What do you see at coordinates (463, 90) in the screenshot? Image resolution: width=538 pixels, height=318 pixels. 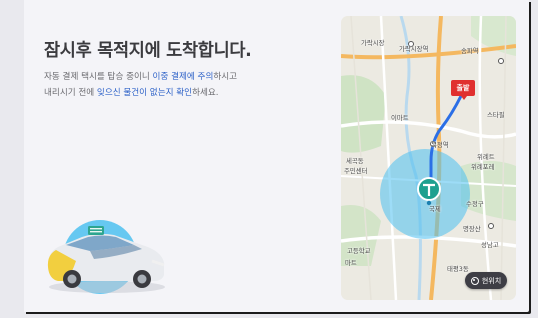 I see `start-flag: 출발` at bounding box center [463, 90].